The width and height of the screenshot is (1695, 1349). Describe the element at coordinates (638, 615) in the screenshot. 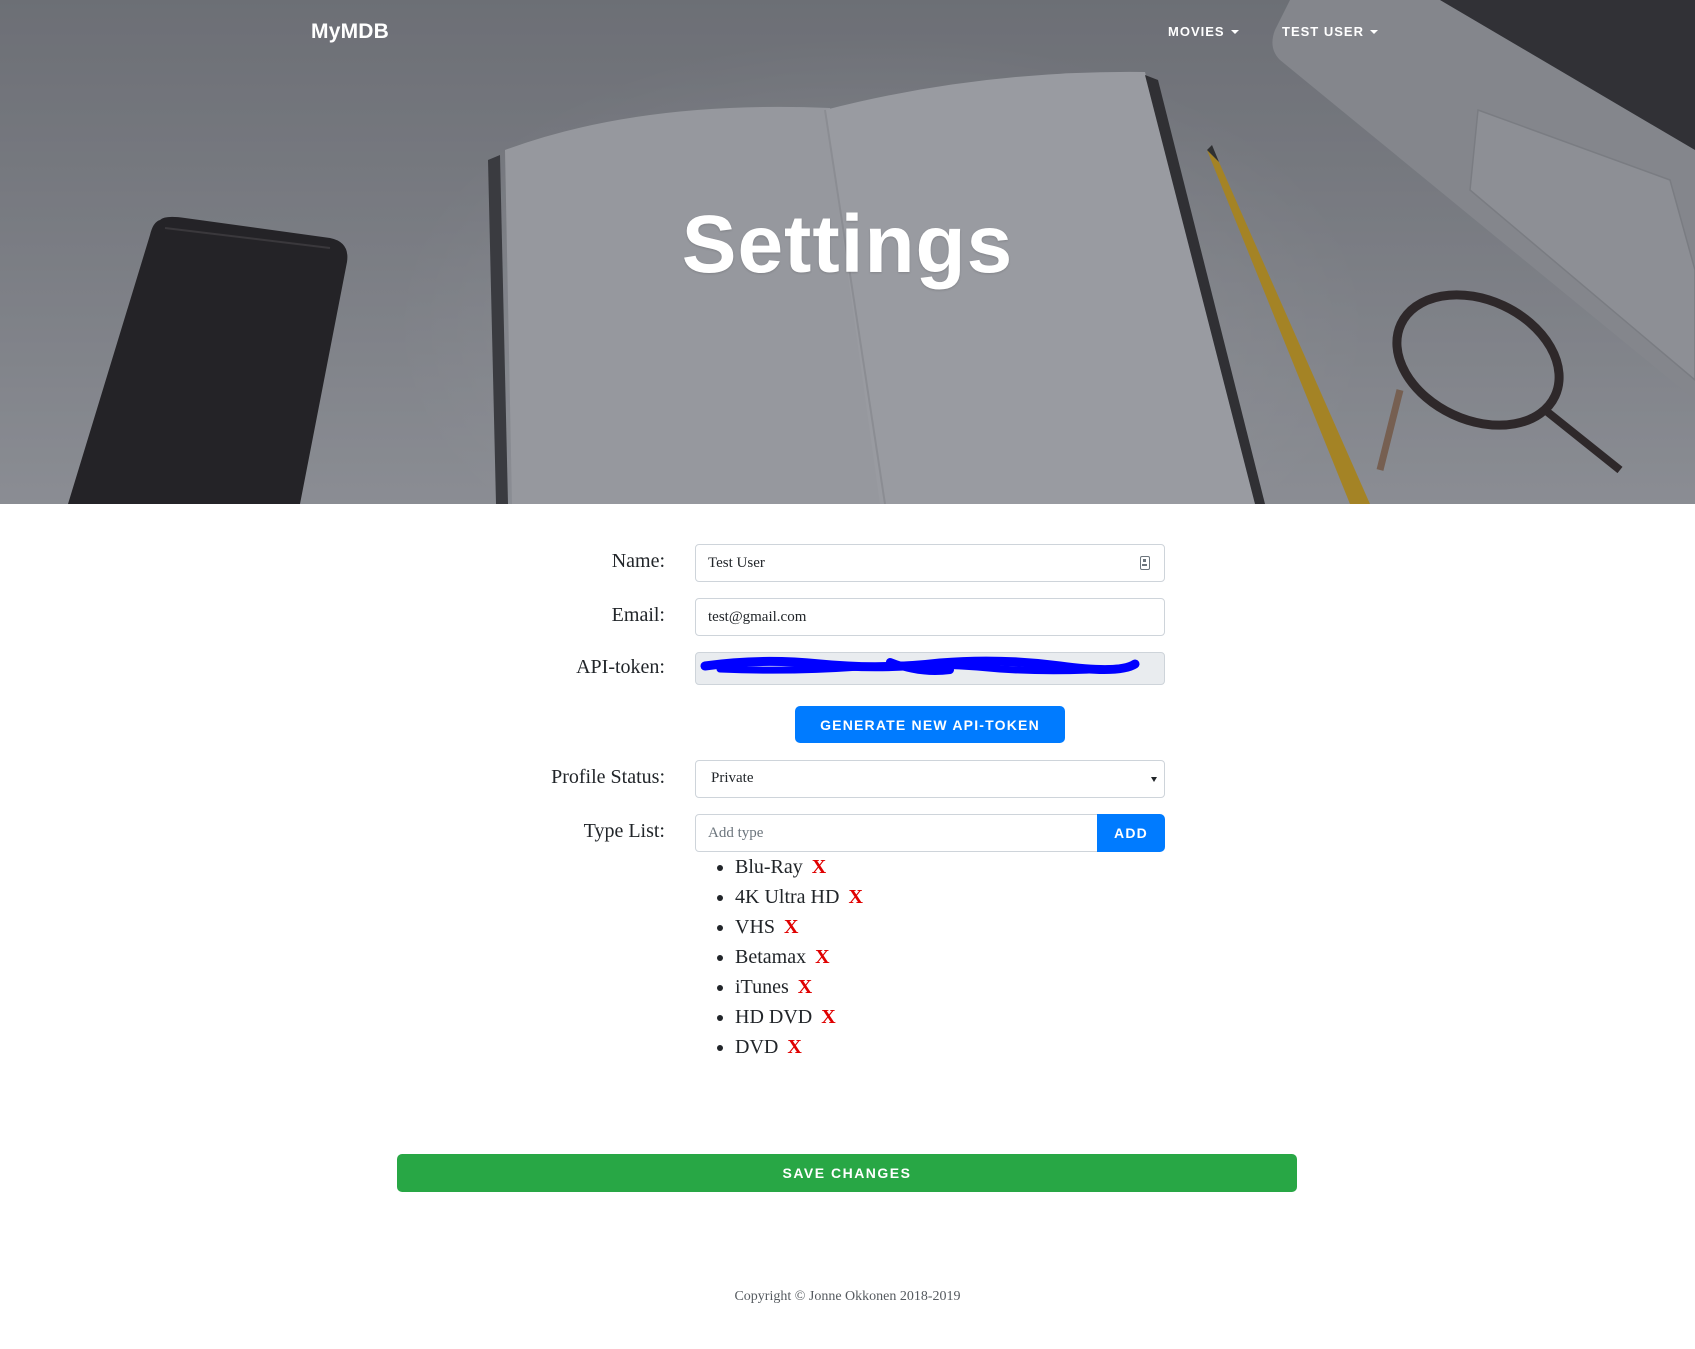

I see `email-label: Email:` at that location.